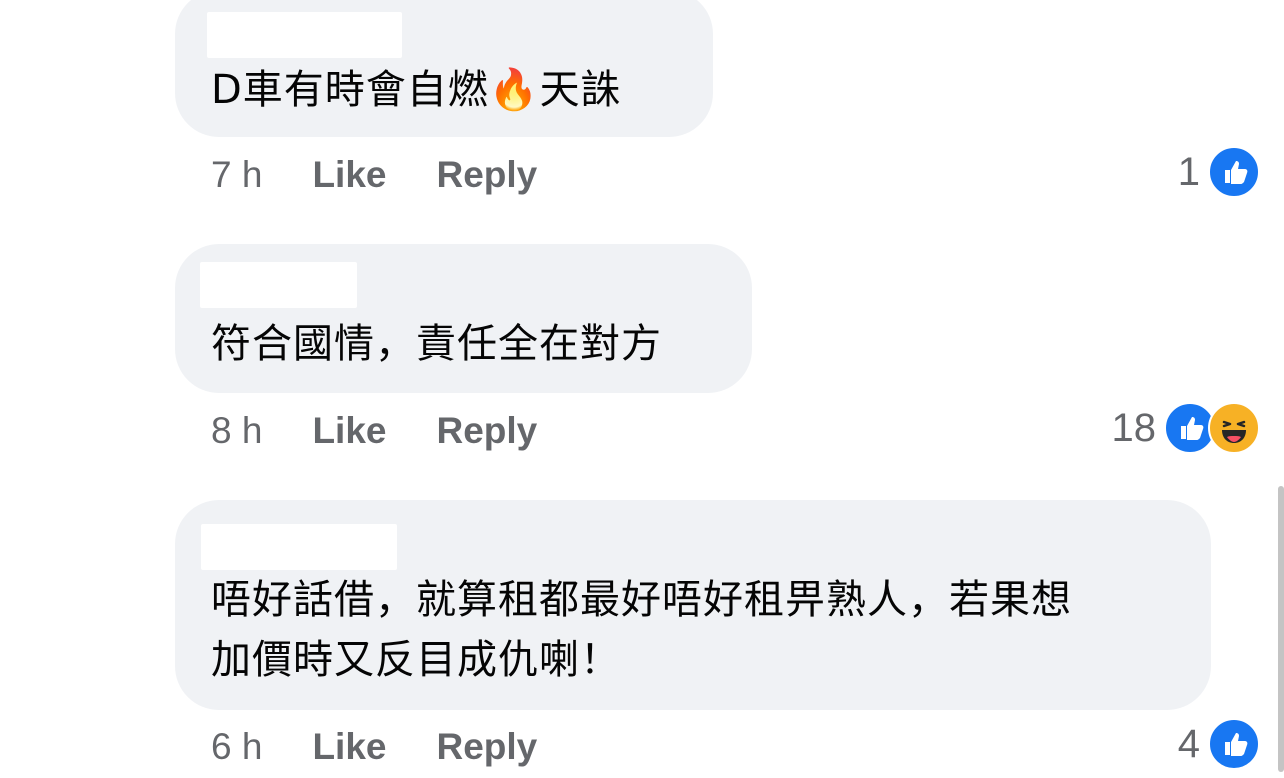 Image resolution: width=1284 pixels, height=778 pixels. What do you see at coordinates (236, 431) in the screenshot?
I see `comment-time: 8 h` at bounding box center [236, 431].